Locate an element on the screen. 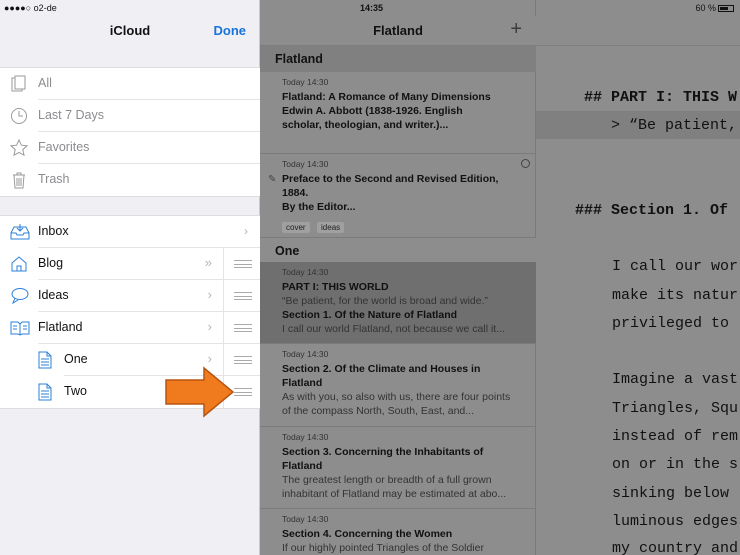 Image resolution: width=740 pixels, height=555 pixels. sidebar-item-label: Trash is located at coordinates (54, 179).